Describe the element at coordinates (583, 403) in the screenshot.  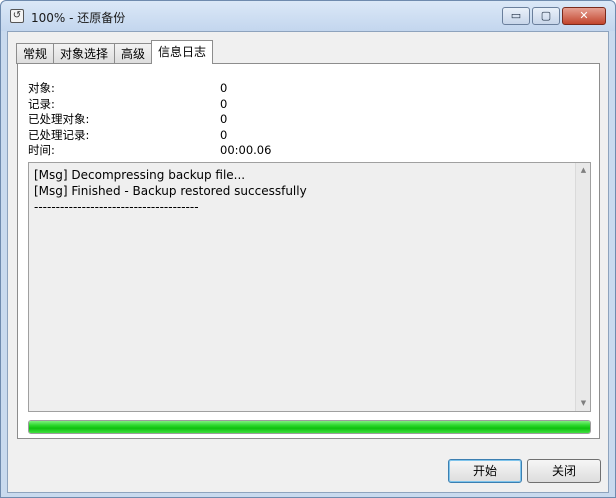
I see `scroll-down-arrow-icon: ▼` at that location.